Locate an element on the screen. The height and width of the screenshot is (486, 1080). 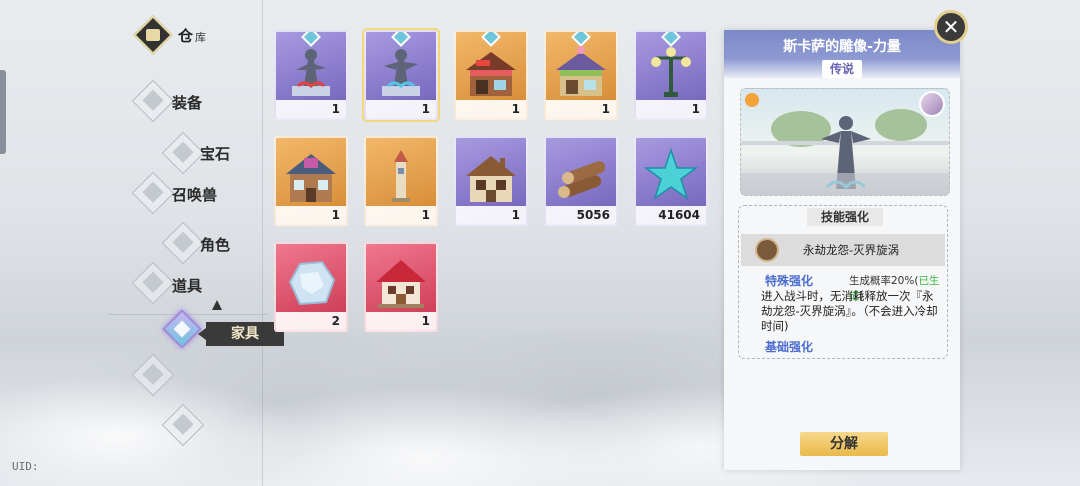
inventory-slot-star: 41604 is located at coordinates (671, 181).